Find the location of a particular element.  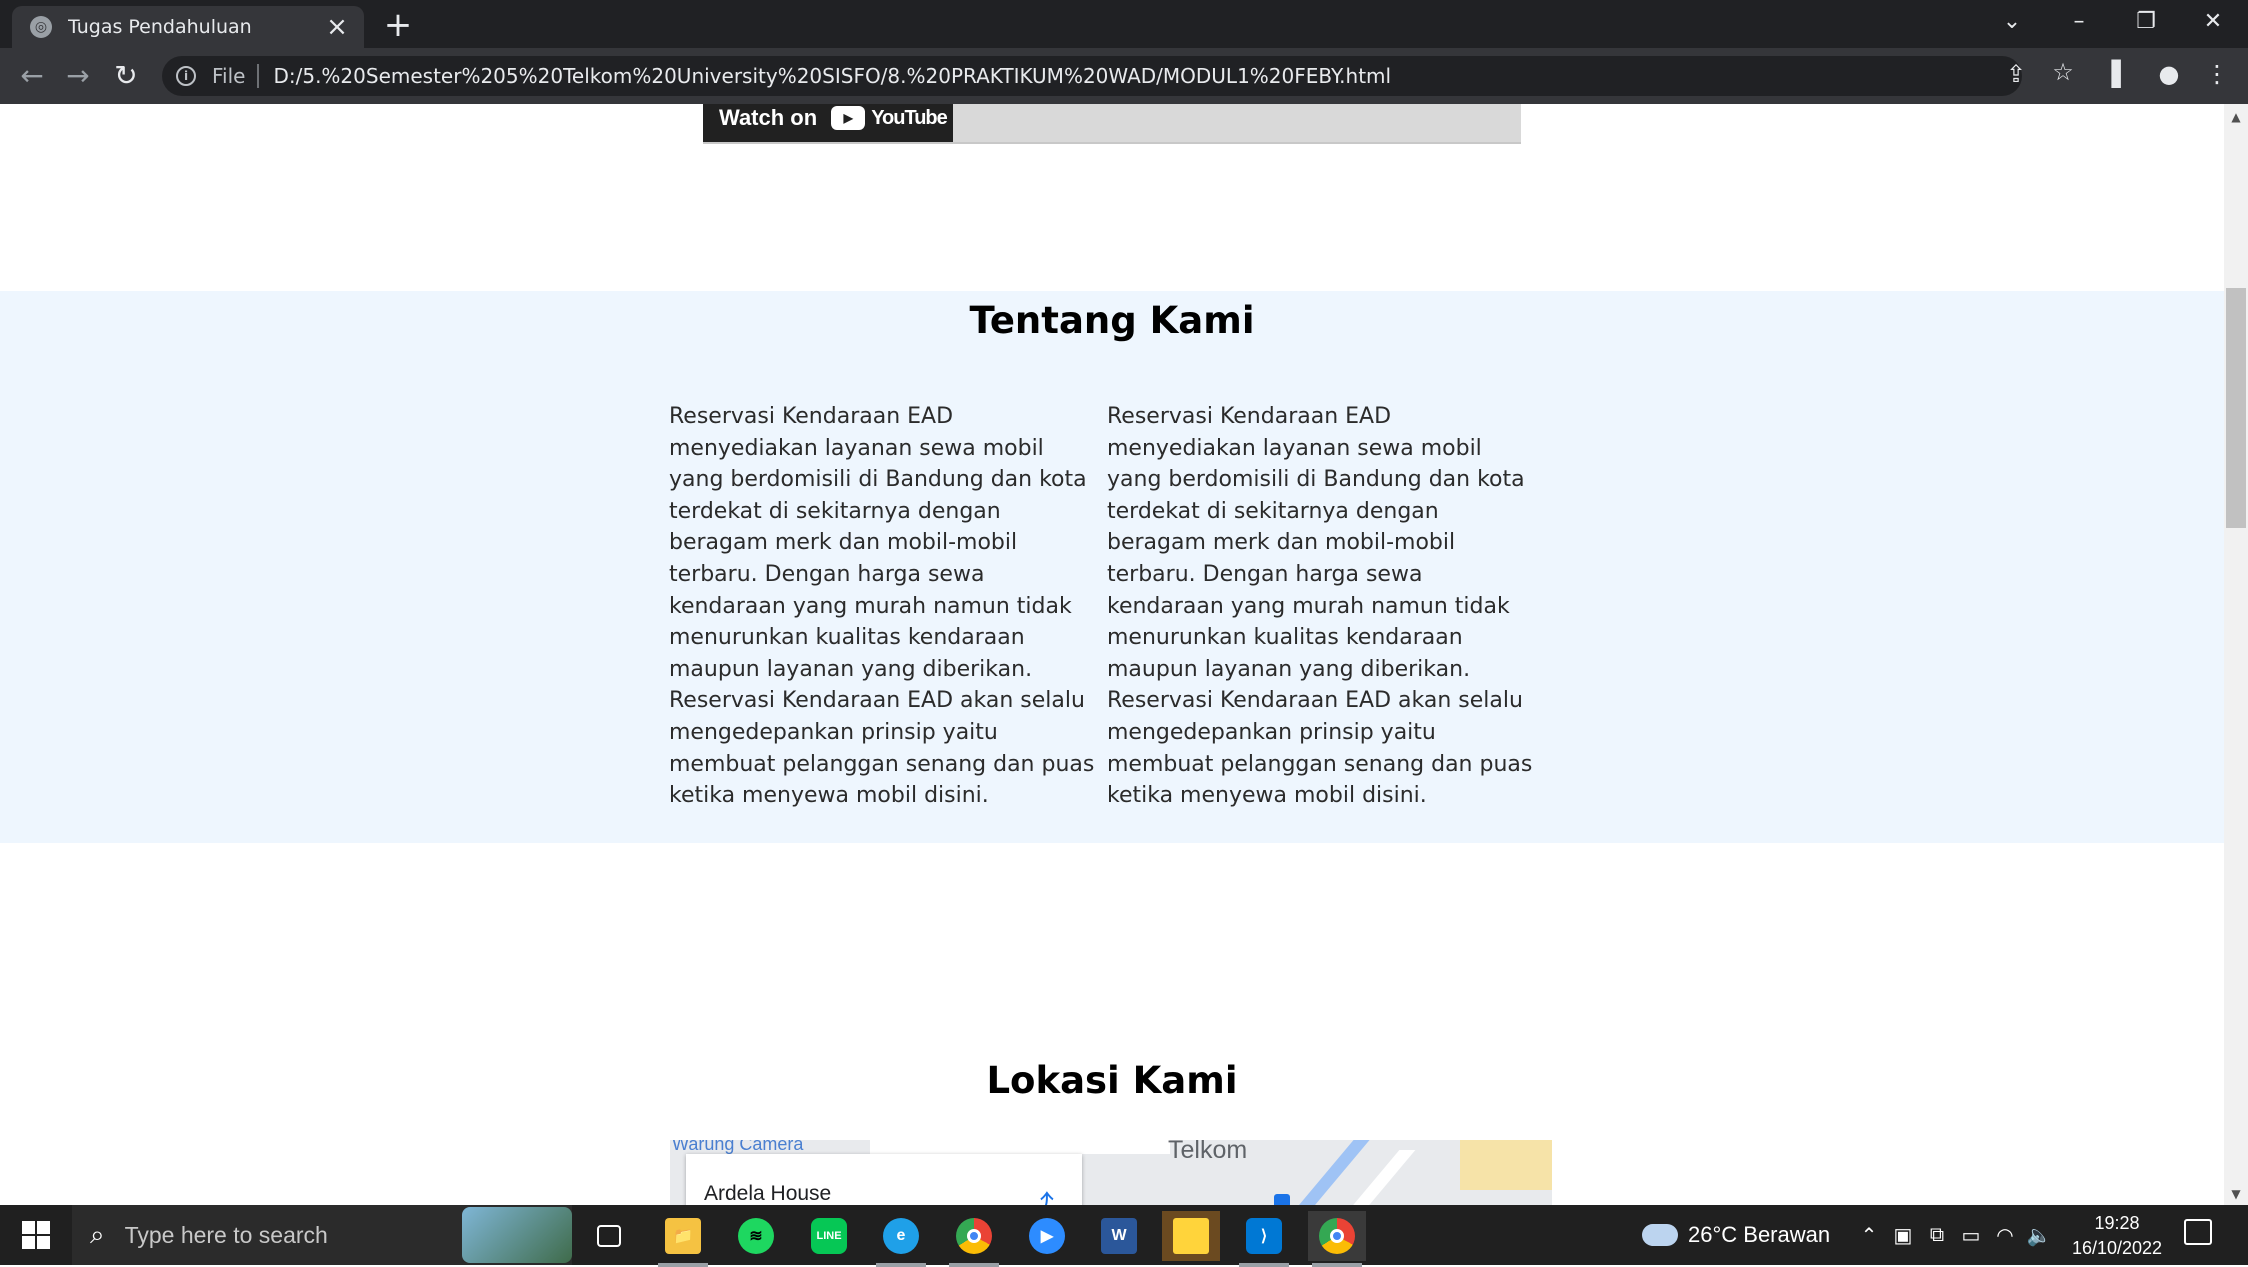

zoom-icon: ▶ is located at coordinates (1047, 1236).